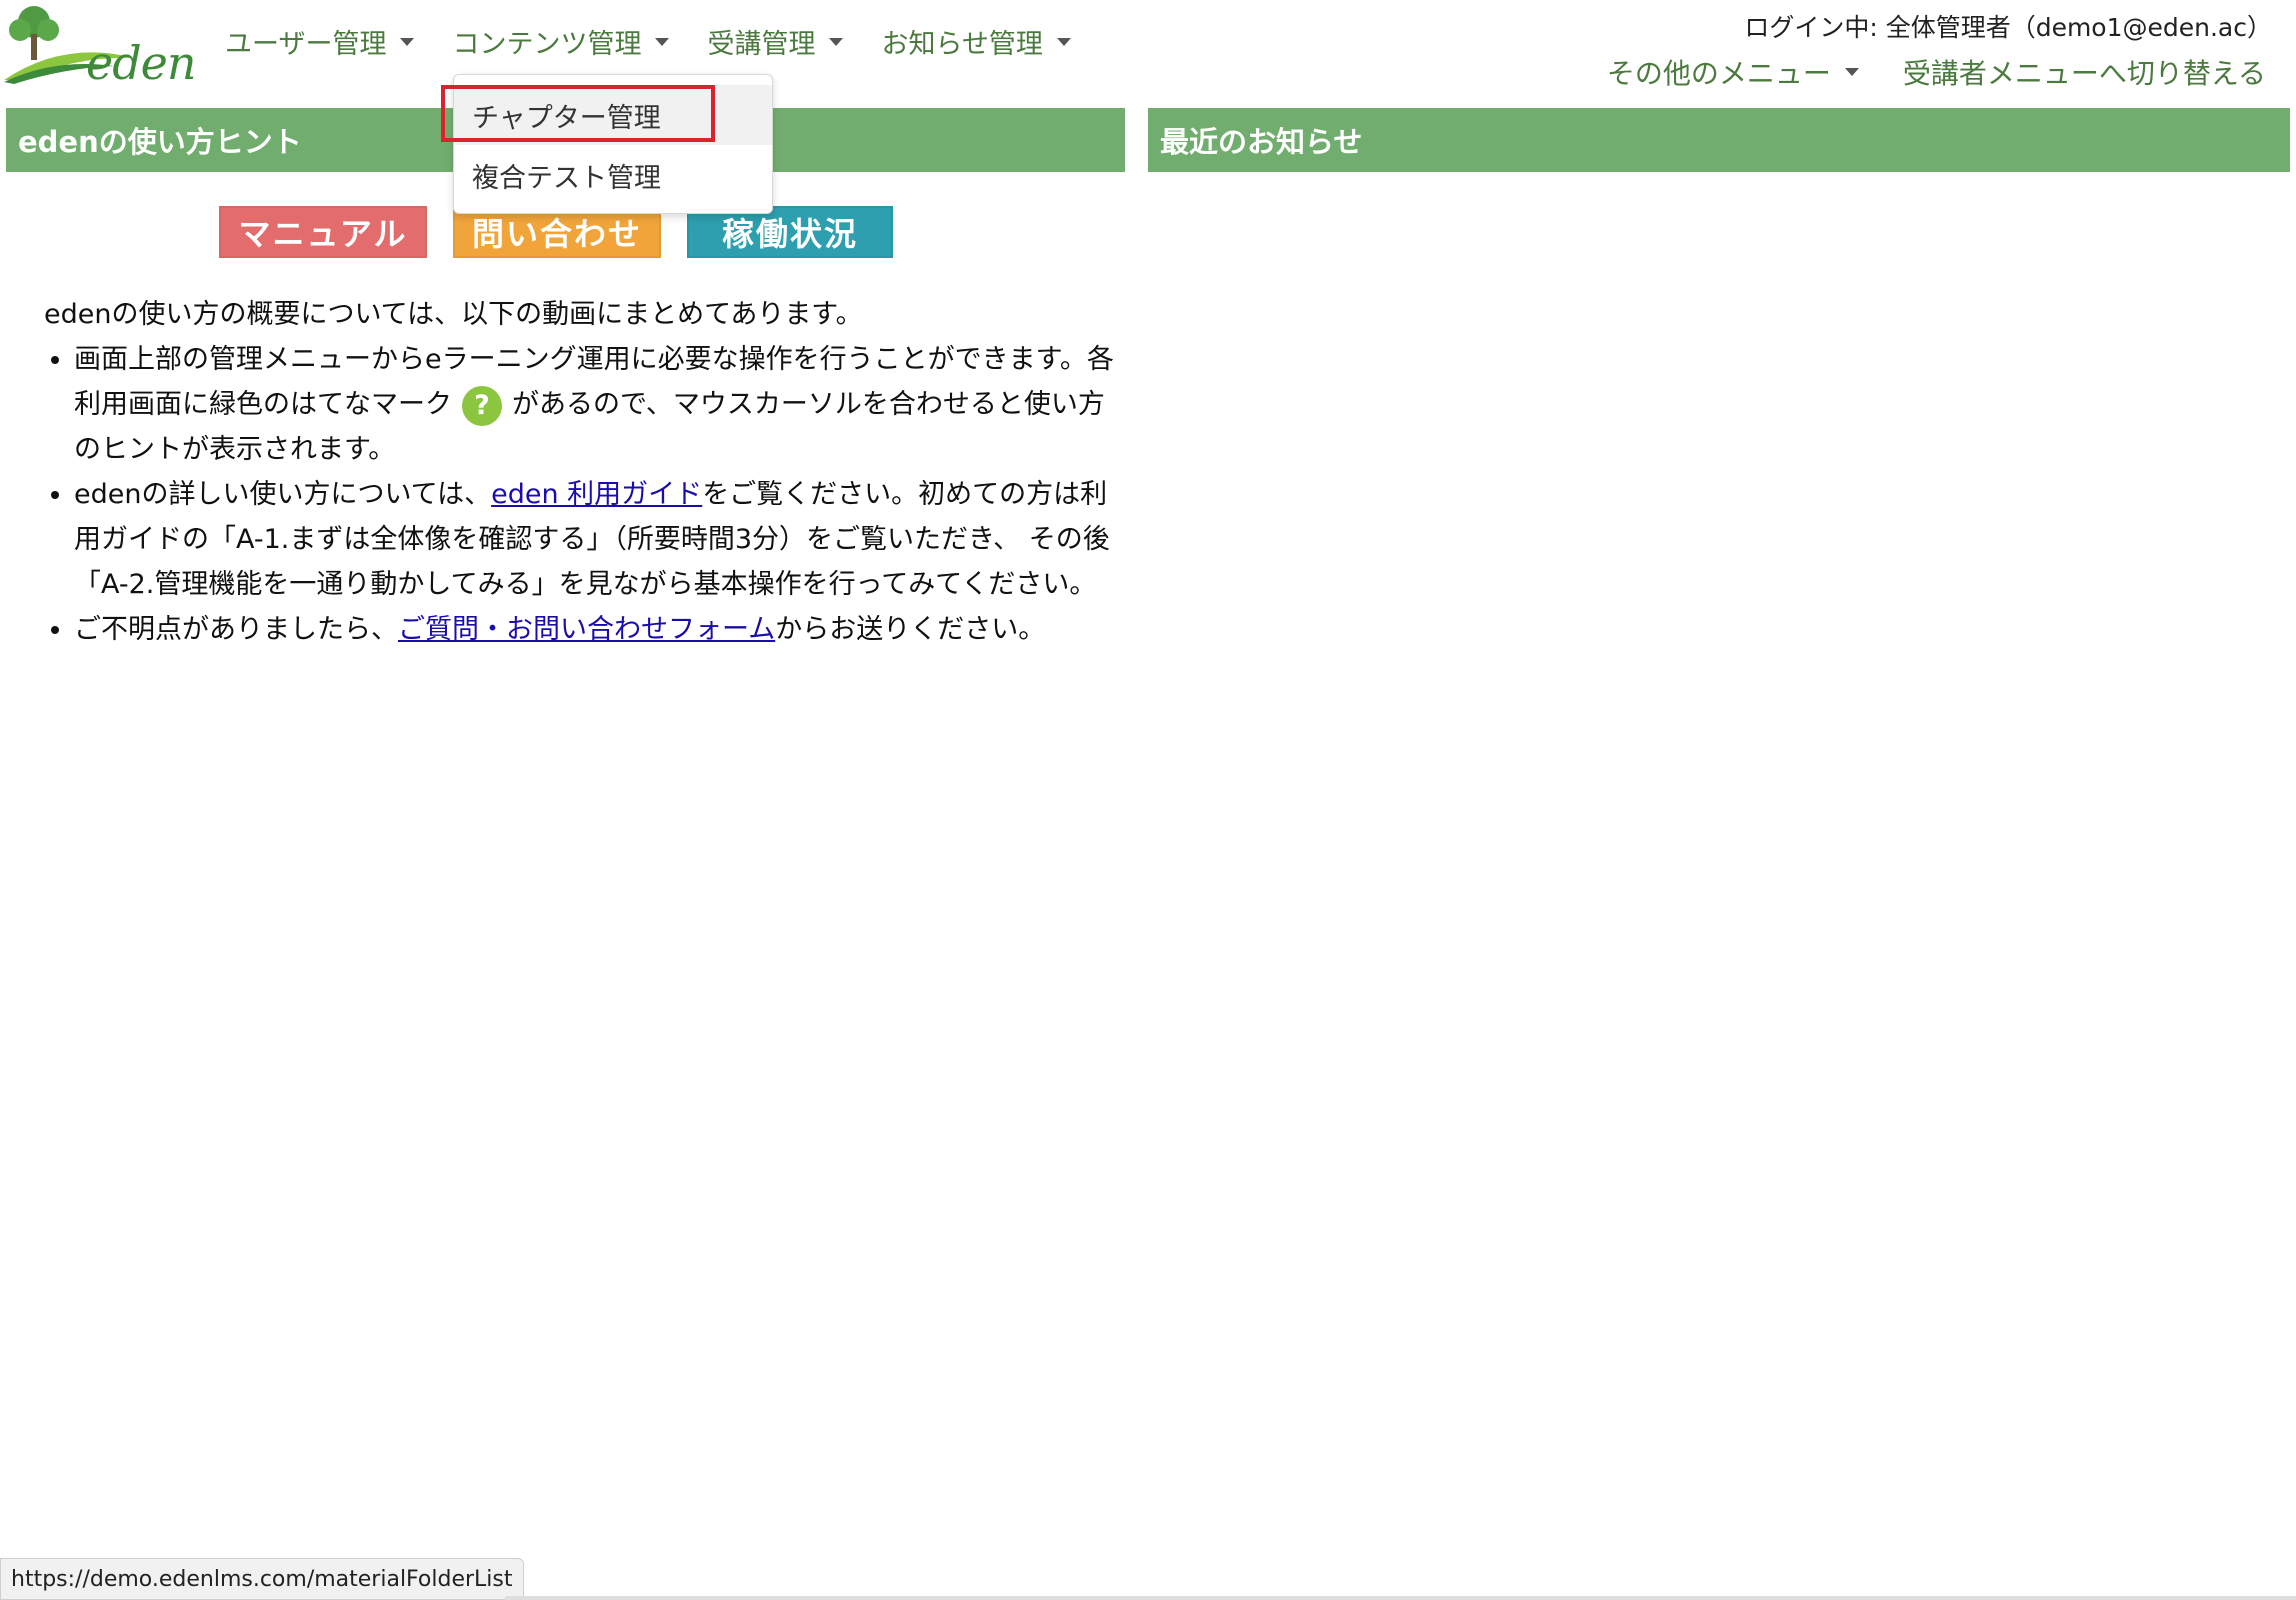 This screenshot has width=2296, height=1600. Describe the element at coordinates (160, 142) in the screenshot. I see `hints-panel-title: edenの使い方ヒント` at that location.